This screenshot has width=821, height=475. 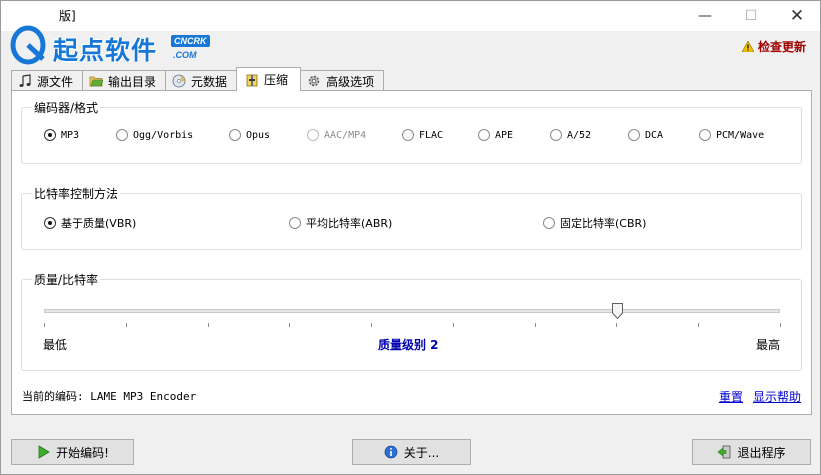 What do you see at coordinates (705, 16) in the screenshot?
I see `minimize-button: —` at bounding box center [705, 16].